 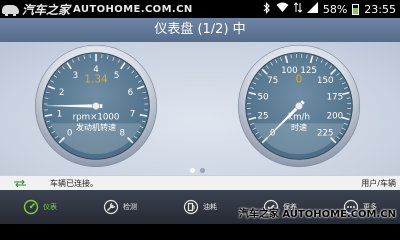 What do you see at coordinates (317, 214) in the screenshot?
I see `bottom-watermark: 汽车之家 AUTOHOME.COM.CN` at bounding box center [317, 214].